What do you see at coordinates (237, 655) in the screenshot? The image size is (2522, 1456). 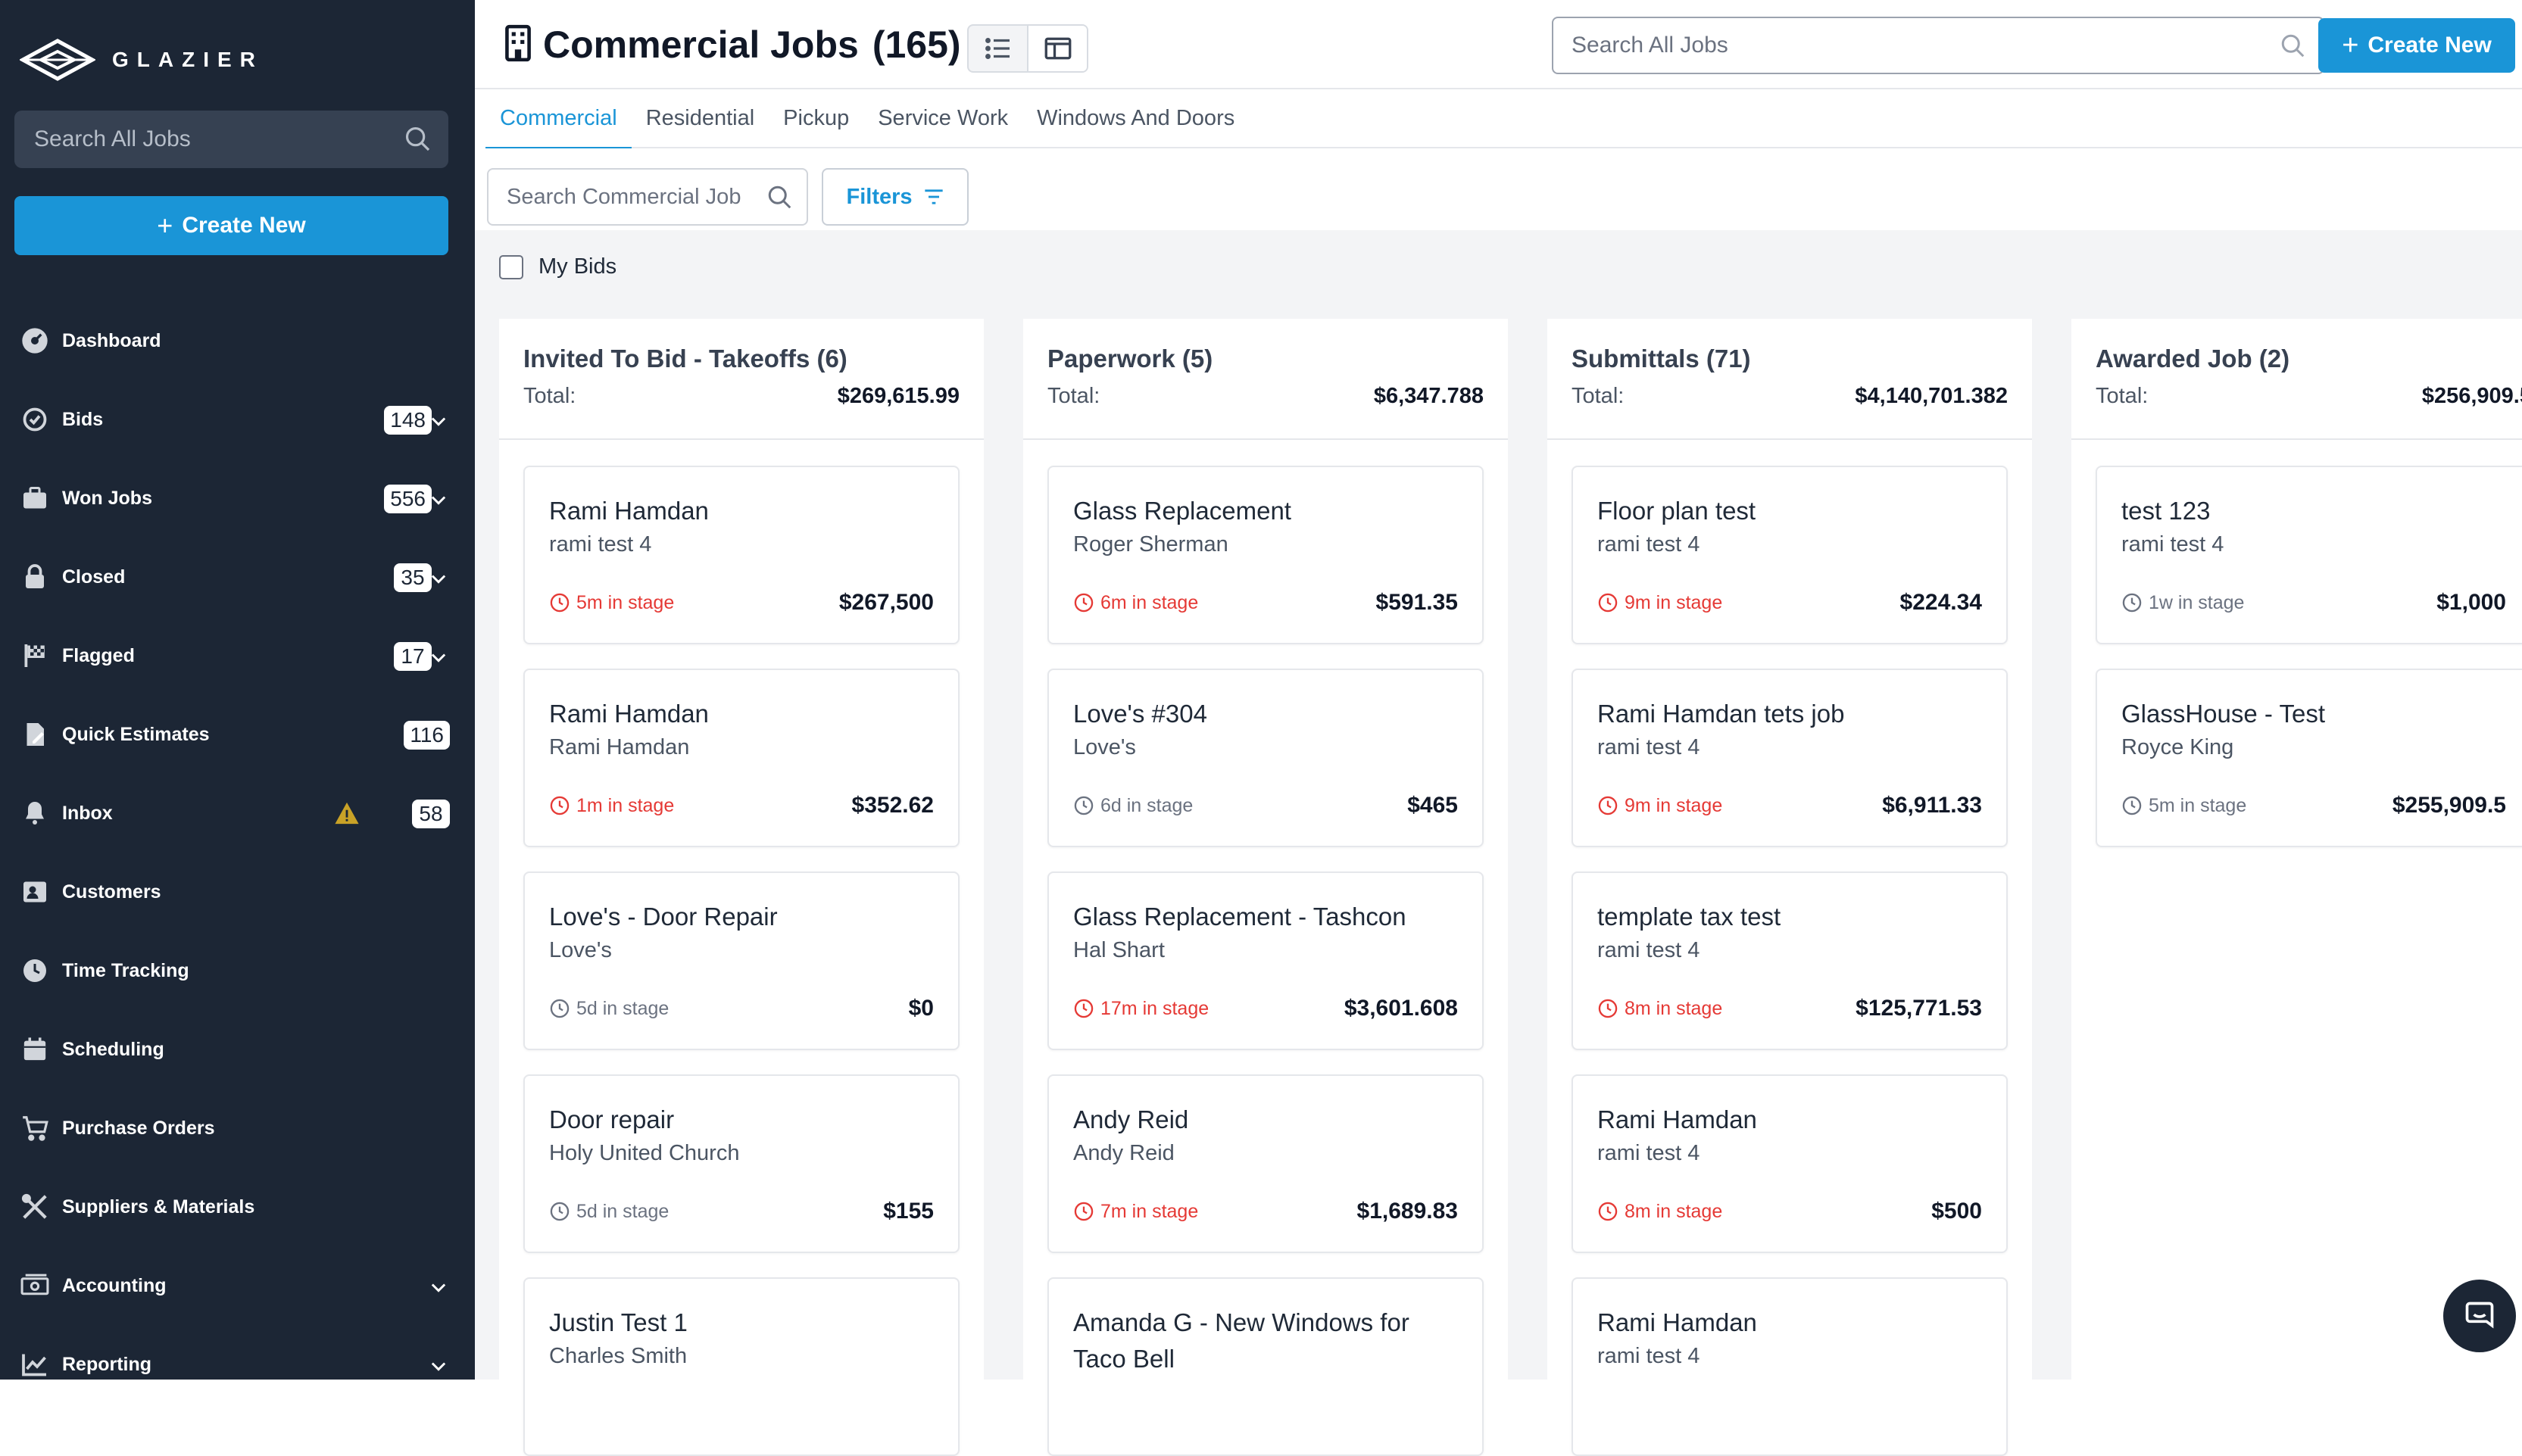 I see `sidebar-item-flagged: Flagged 17` at bounding box center [237, 655].